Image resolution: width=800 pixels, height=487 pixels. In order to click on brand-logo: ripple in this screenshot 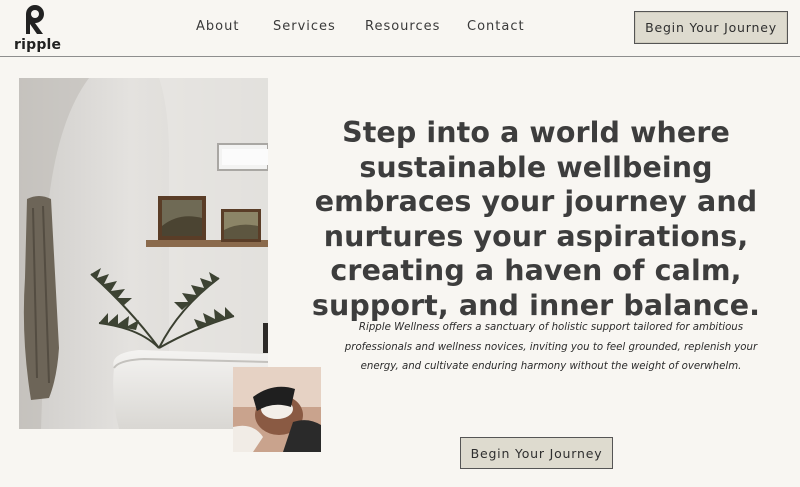, I will do `click(37, 28)`.